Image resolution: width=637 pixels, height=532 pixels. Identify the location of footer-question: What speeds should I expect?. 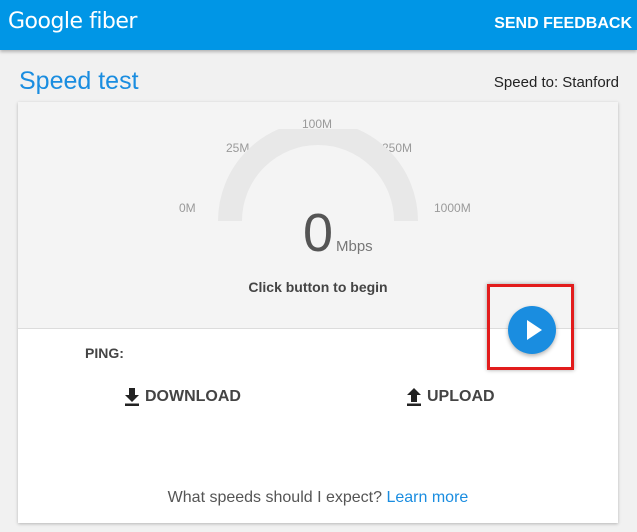
(275, 497).